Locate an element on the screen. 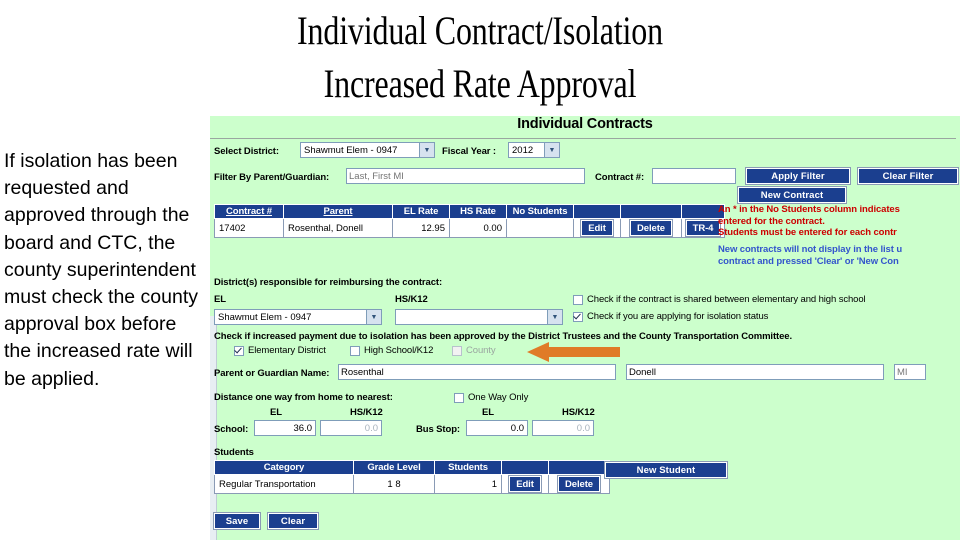 This screenshot has width=960, height=540. col-parent: Parent is located at coordinates (338, 211).